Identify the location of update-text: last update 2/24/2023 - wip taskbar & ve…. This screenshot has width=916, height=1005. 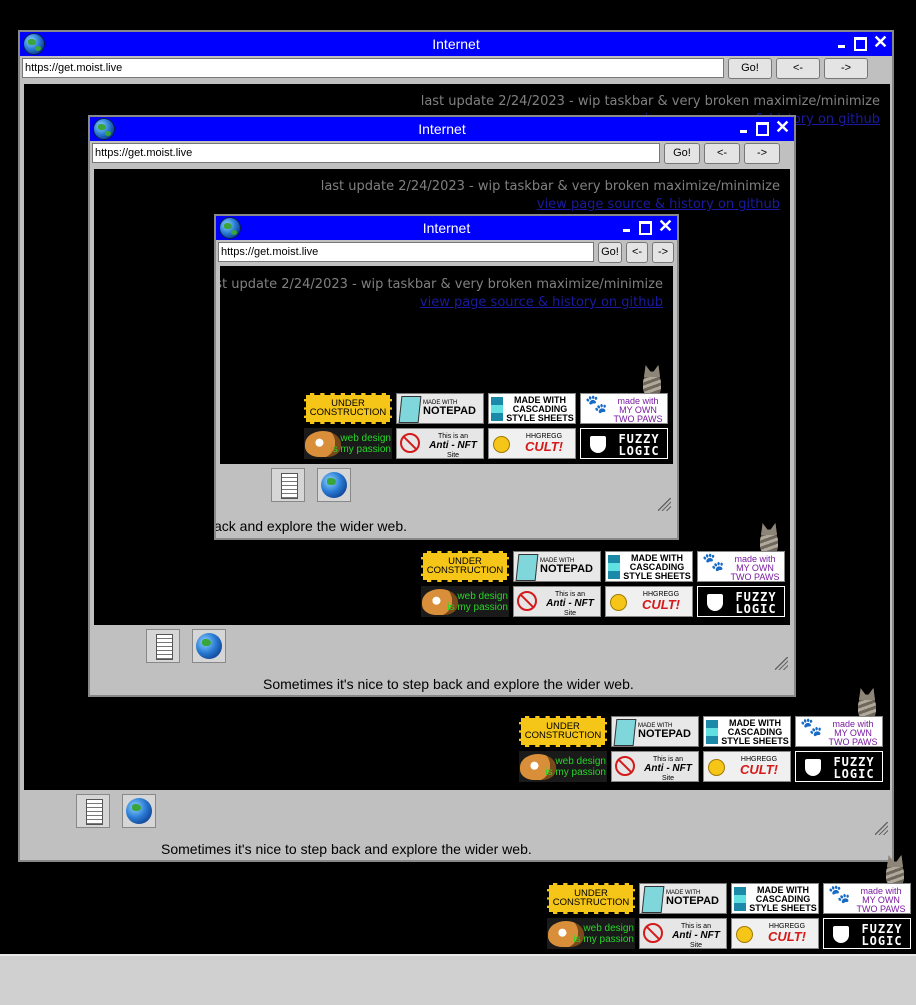
(650, 101).